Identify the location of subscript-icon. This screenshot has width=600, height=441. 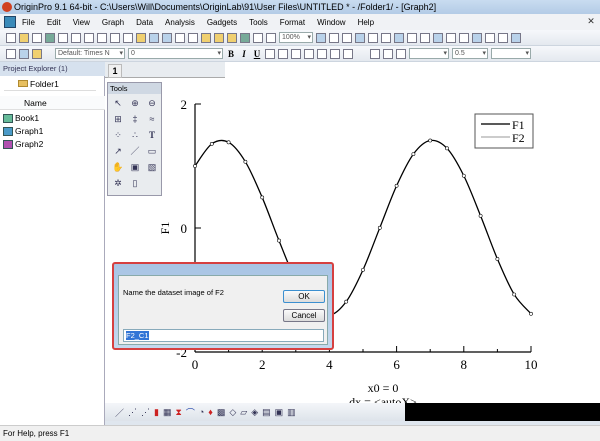
(283, 53).